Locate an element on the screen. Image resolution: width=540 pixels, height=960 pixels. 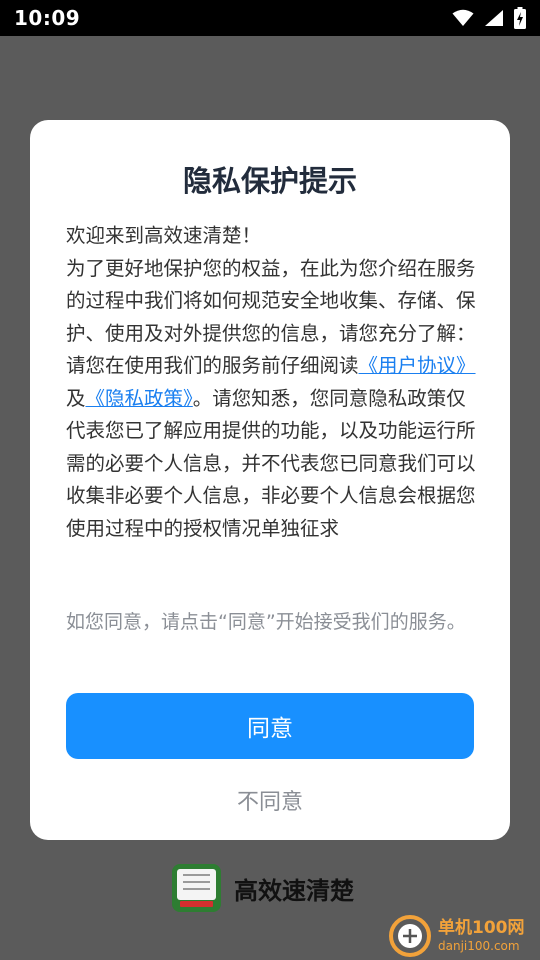
status-icons is located at coordinates (489, 18).